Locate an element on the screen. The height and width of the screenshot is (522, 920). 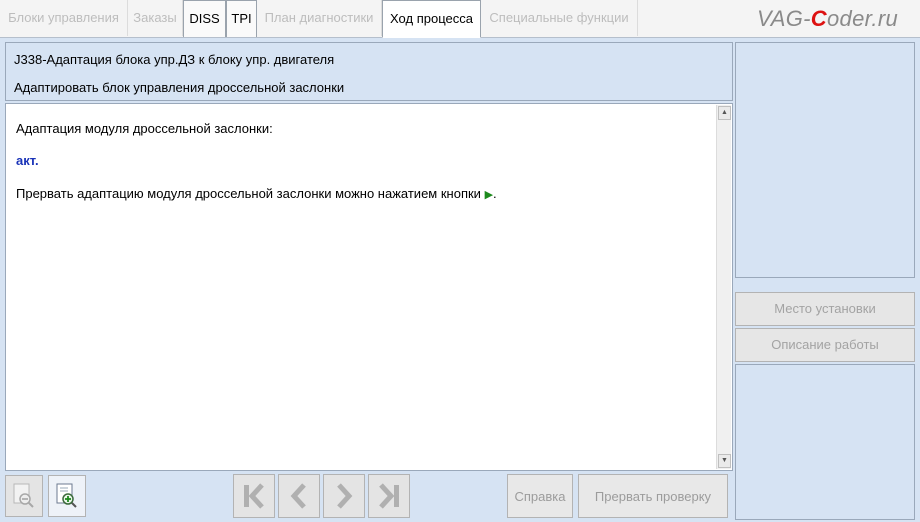
zoom-in-icon is located at coordinates (66, 495).